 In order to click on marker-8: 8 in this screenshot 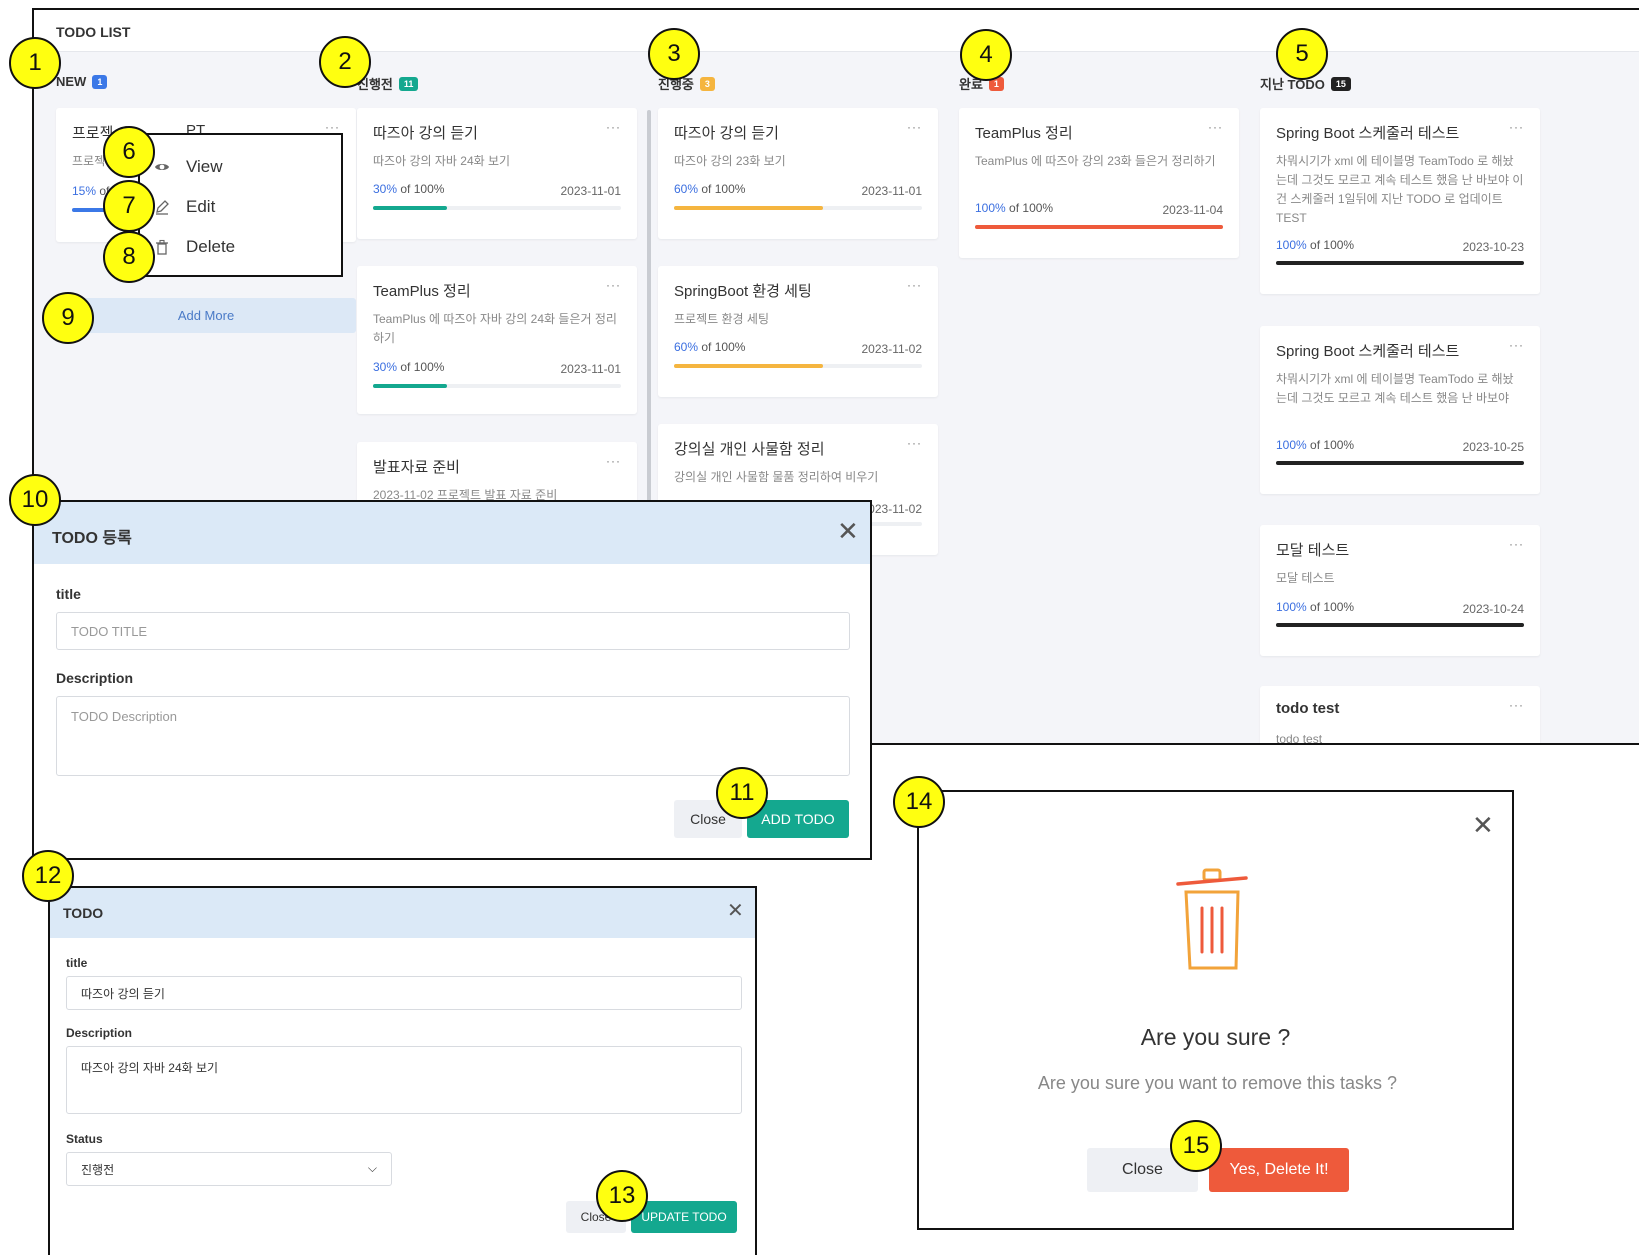, I will do `click(129, 257)`.